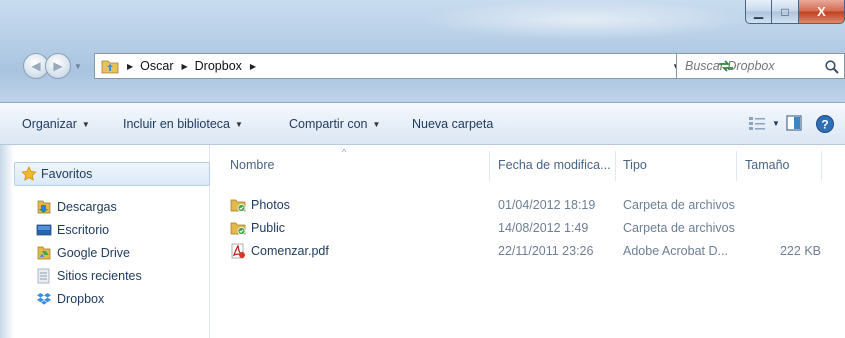 Image resolution: width=845 pixels, height=338 pixels. What do you see at coordinates (800, 251) in the screenshot?
I see `file-size: 222 KB` at bounding box center [800, 251].